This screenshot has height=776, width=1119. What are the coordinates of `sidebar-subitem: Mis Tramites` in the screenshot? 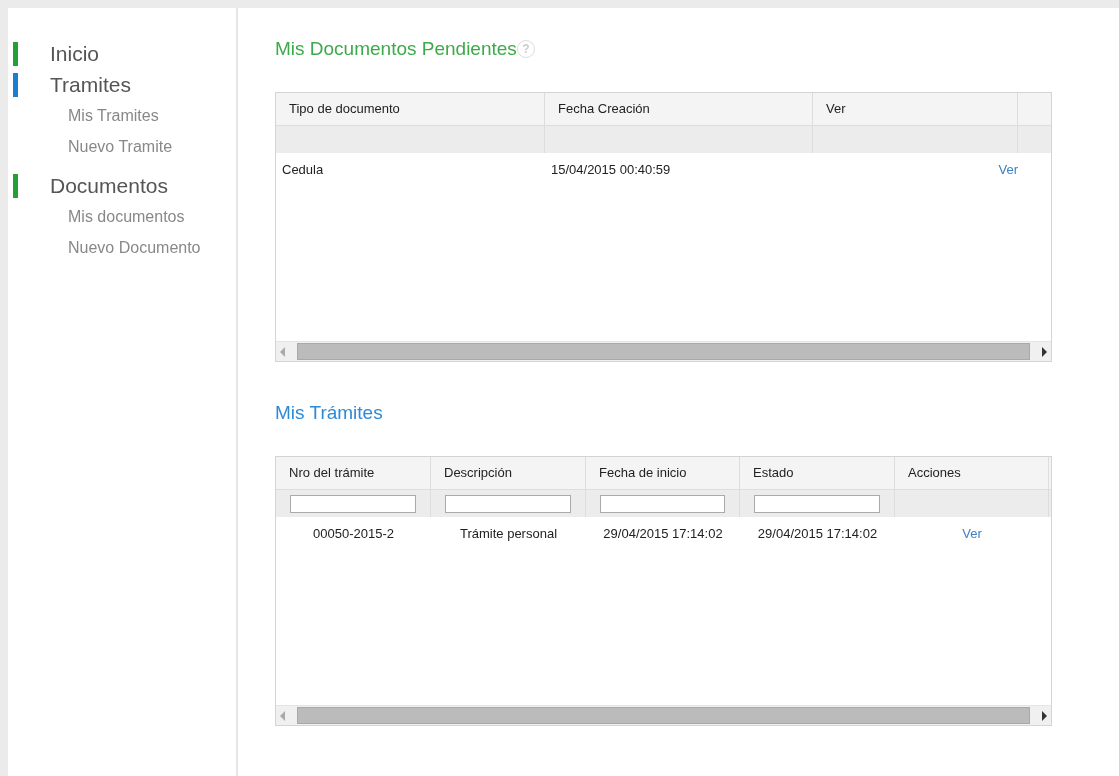 It's located at (152, 115).